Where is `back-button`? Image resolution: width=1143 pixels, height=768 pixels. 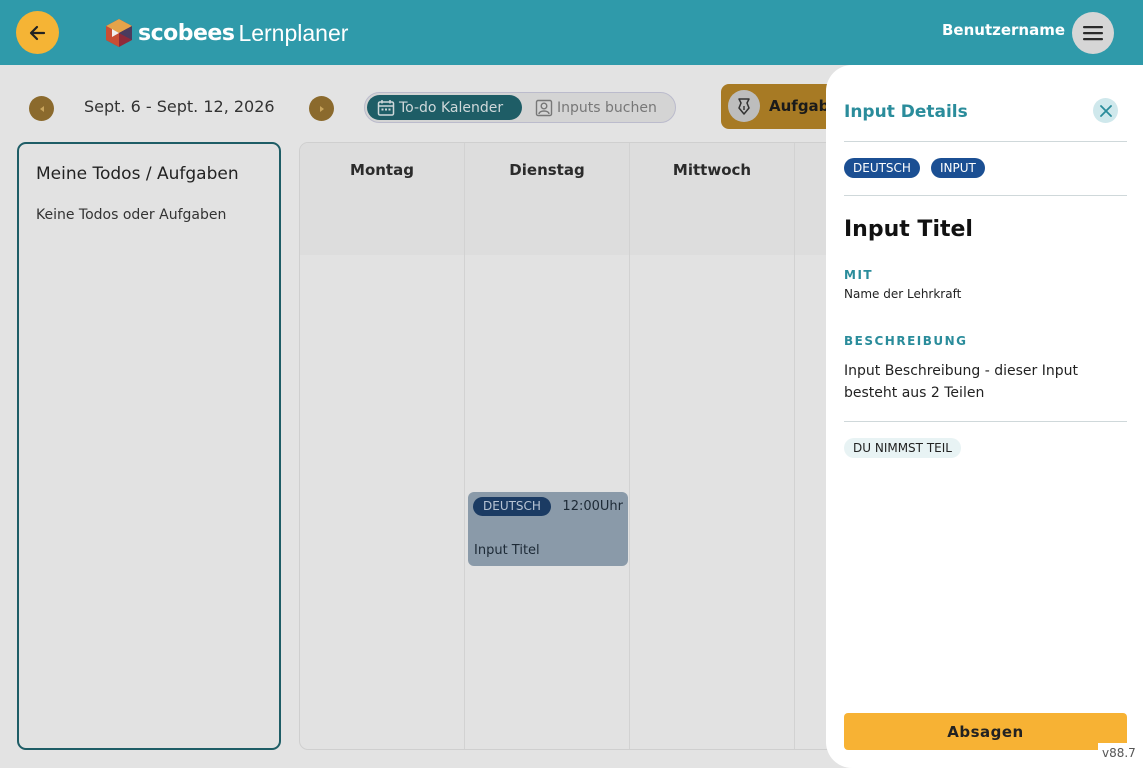 back-button is located at coordinates (37, 32).